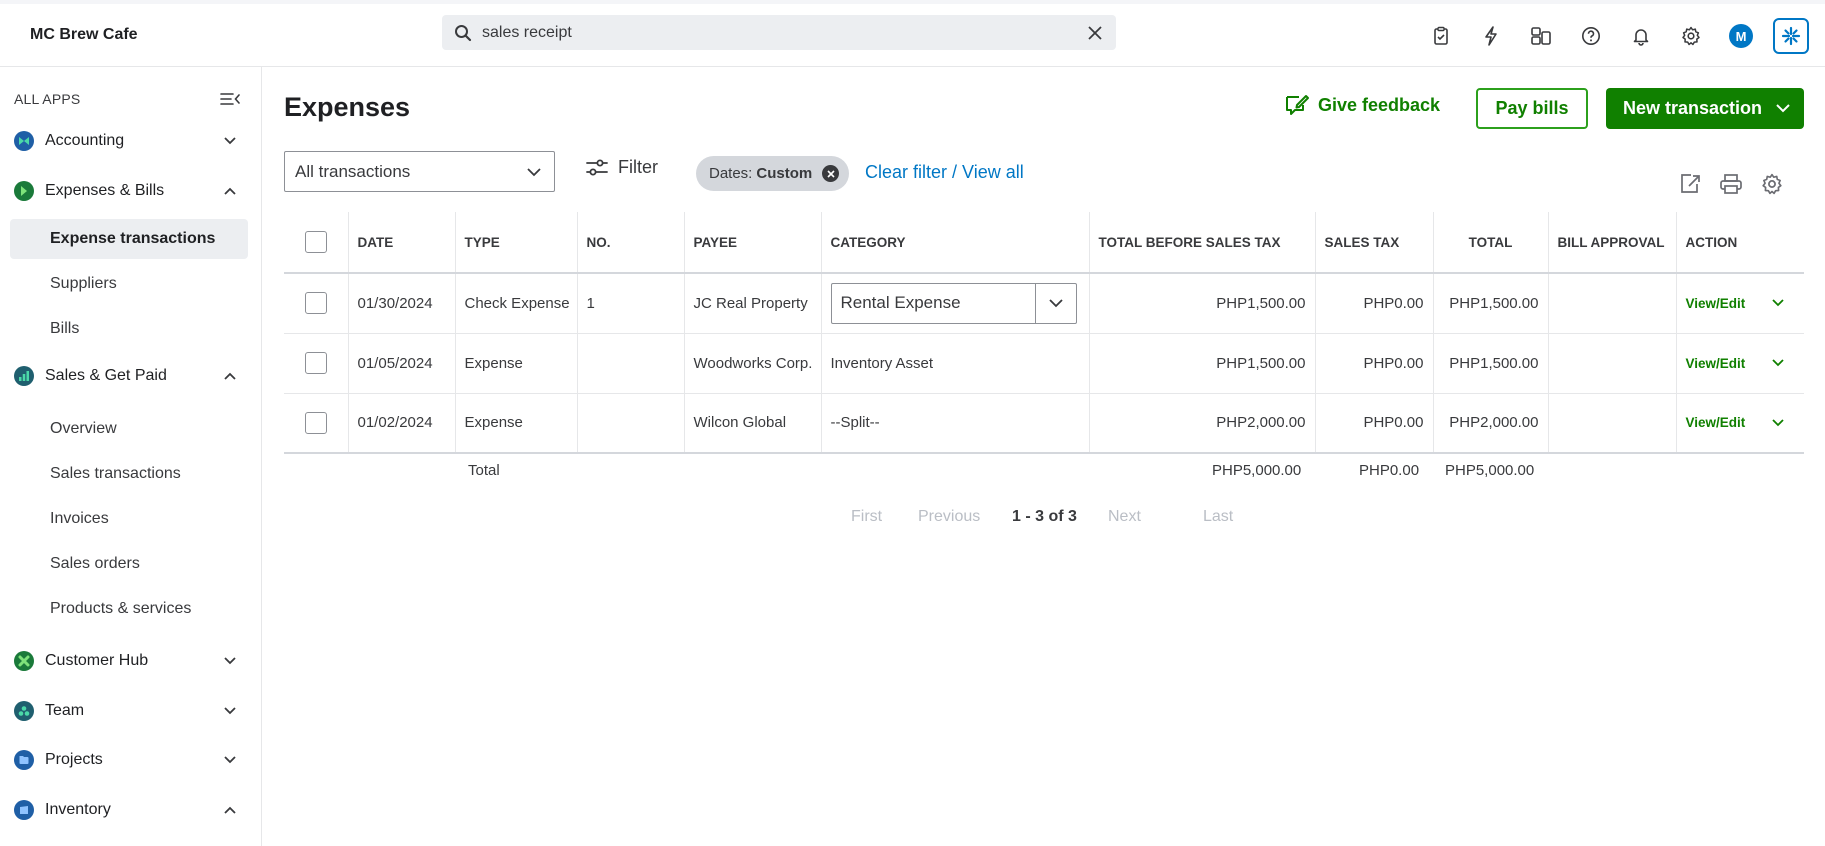  I want to click on new-transaction-button: New transaction, so click(1705, 108).